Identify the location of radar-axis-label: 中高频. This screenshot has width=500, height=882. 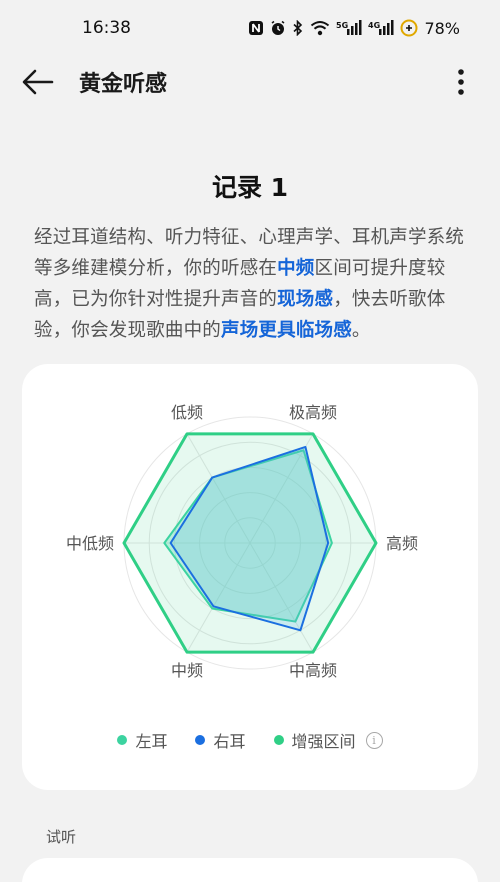
(313, 670).